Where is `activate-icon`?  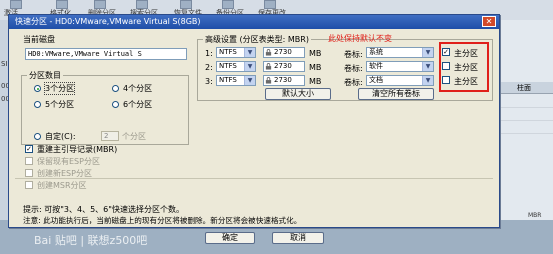
activate-icon is located at coordinates (16, 4).